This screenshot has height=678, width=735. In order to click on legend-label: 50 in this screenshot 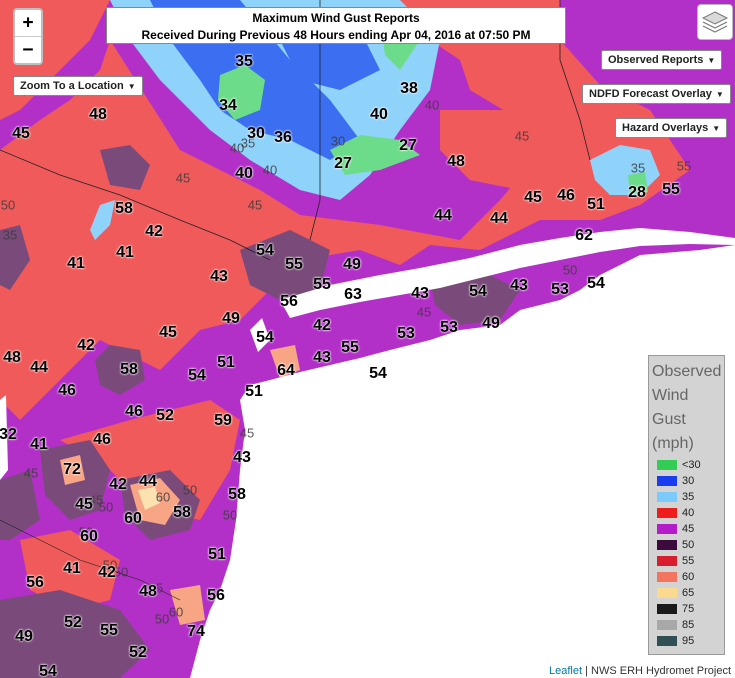, I will do `click(688, 545)`.